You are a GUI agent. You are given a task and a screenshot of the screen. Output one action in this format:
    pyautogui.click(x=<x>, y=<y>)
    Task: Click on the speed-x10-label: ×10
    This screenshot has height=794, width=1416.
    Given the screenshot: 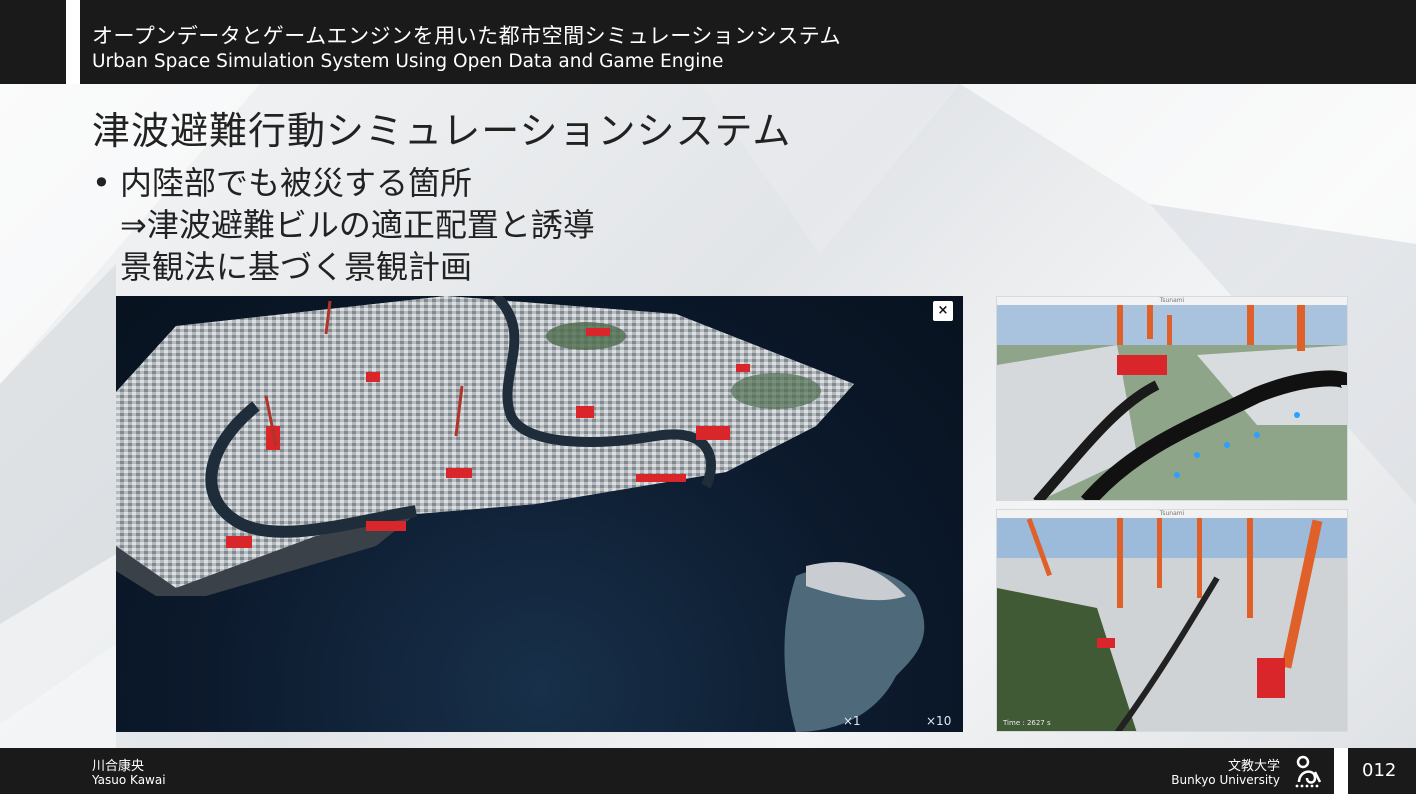 What is the action you would take?
    pyautogui.click(x=938, y=721)
    